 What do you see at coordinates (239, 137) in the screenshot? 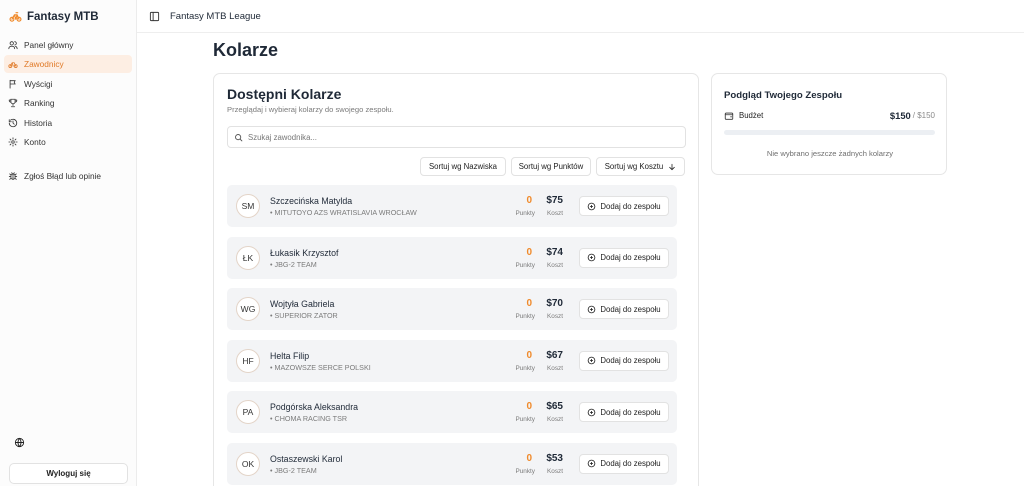
I see `search-icon` at bounding box center [239, 137].